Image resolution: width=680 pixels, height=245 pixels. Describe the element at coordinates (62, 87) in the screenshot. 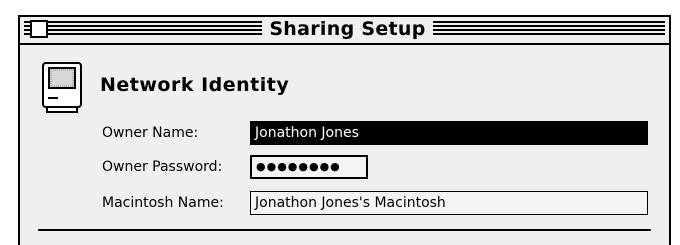

I see `macintosh-computer-icon` at that location.